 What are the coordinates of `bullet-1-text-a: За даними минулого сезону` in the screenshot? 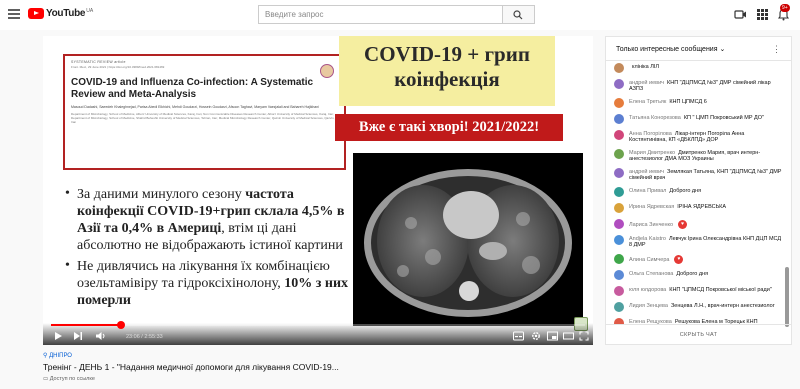 It's located at (161, 194).